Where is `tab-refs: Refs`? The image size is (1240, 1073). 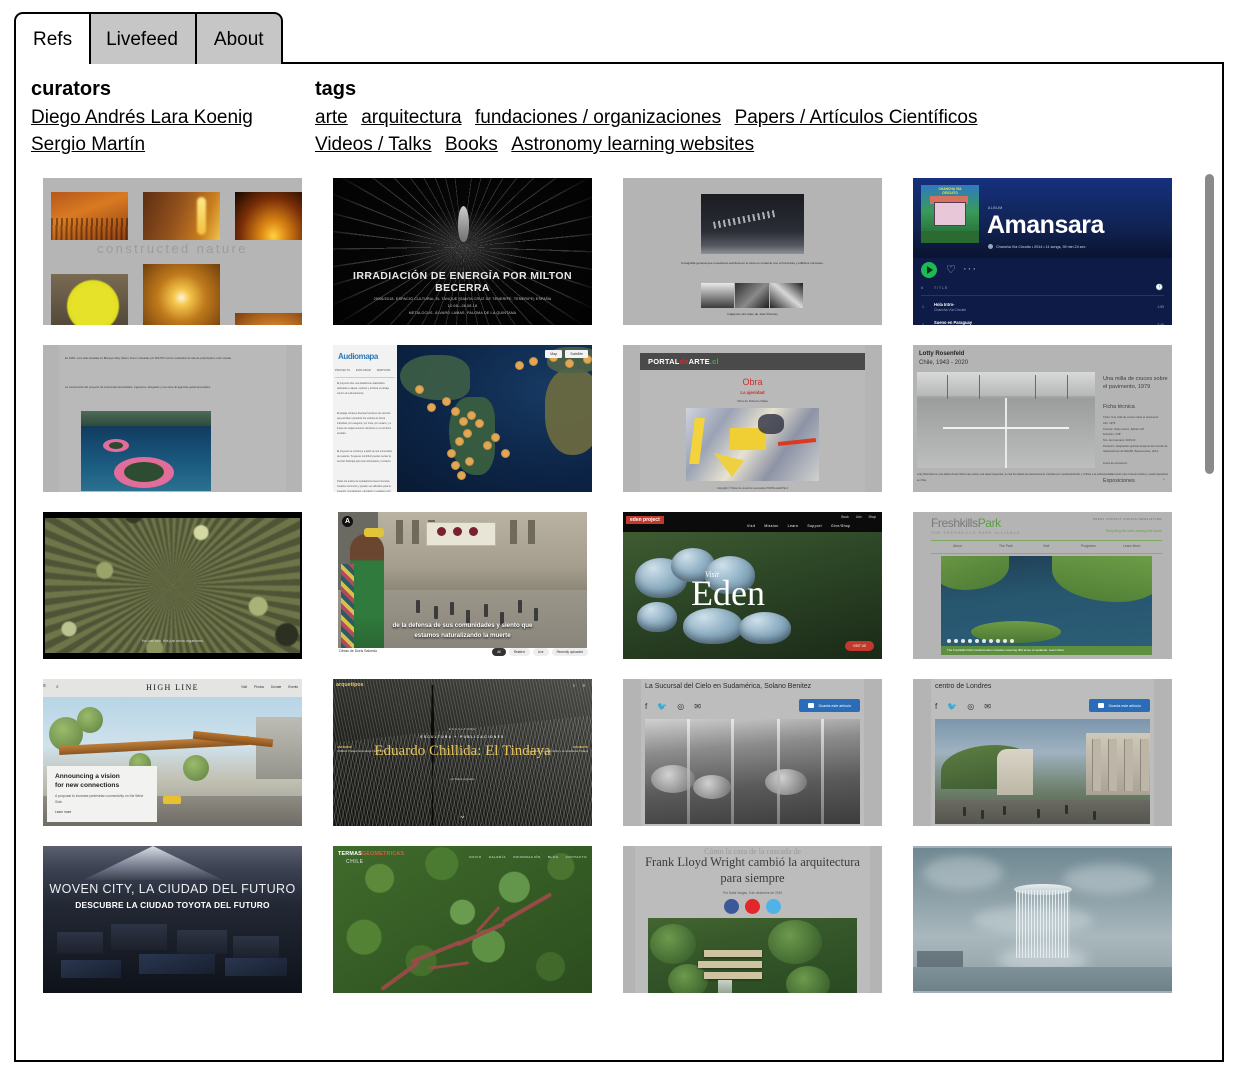
tab-refs: Refs is located at coordinates (53, 39).